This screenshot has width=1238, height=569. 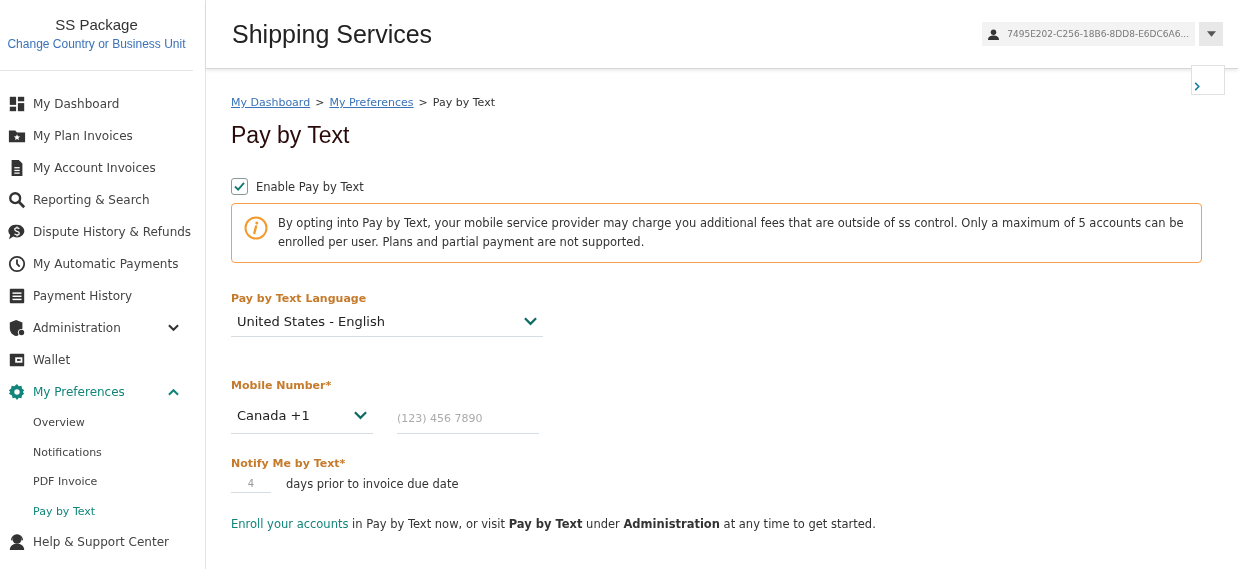 What do you see at coordinates (96, 44) in the screenshot?
I see `change-country-link: Change Country or Business Unit` at bounding box center [96, 44].